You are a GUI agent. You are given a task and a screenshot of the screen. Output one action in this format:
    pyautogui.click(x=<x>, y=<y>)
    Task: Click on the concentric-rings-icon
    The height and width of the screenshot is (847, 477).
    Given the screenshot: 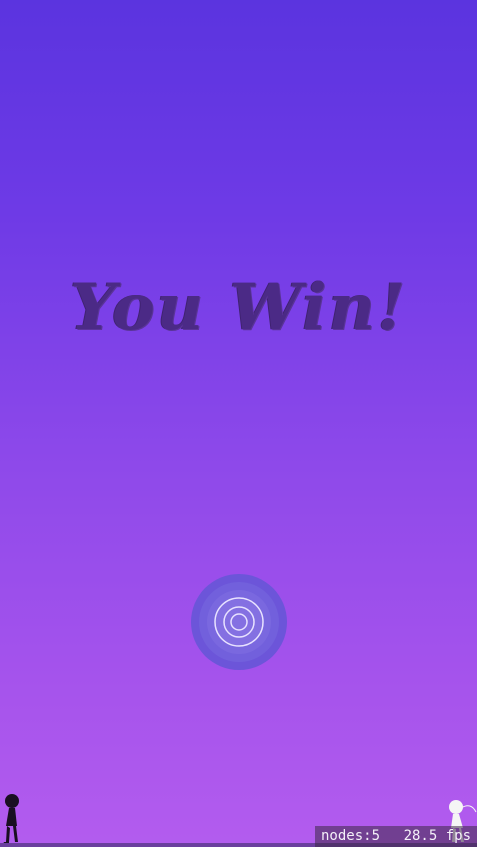 What is the action you would take?
    pyautogui.click(x=239, y=622)
    